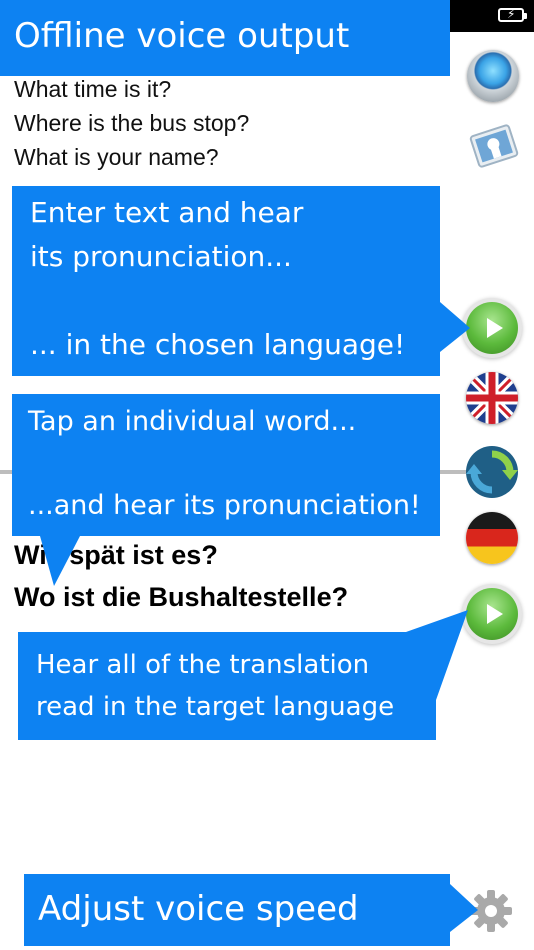 This screenshot has height=950, width=534. Describe the element at coordinates (237, 910) in the screenshot. I see `voice-speed-callout: Adjust voice speed` at that location.